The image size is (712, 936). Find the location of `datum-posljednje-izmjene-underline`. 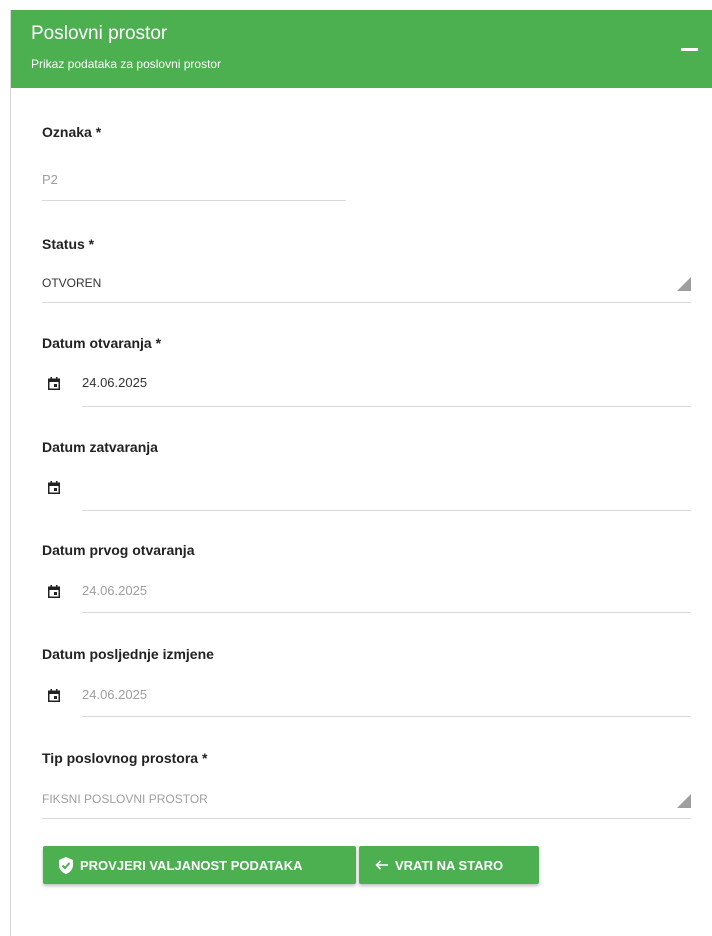

datum-posljednje-izmjene-underline is located at coordinates (386, 716).